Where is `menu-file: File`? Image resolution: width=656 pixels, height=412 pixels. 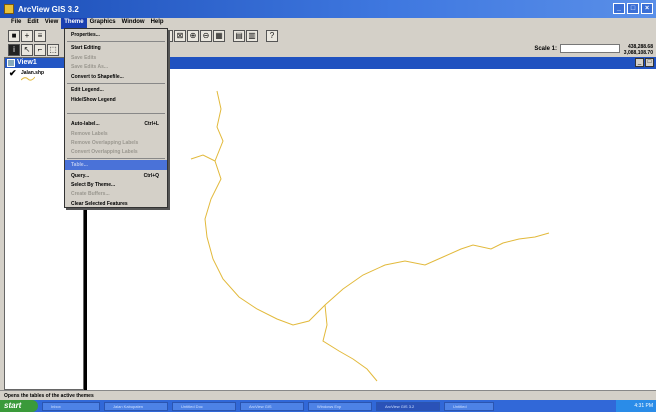
menu-file: File is located at coordinates (16, 23).